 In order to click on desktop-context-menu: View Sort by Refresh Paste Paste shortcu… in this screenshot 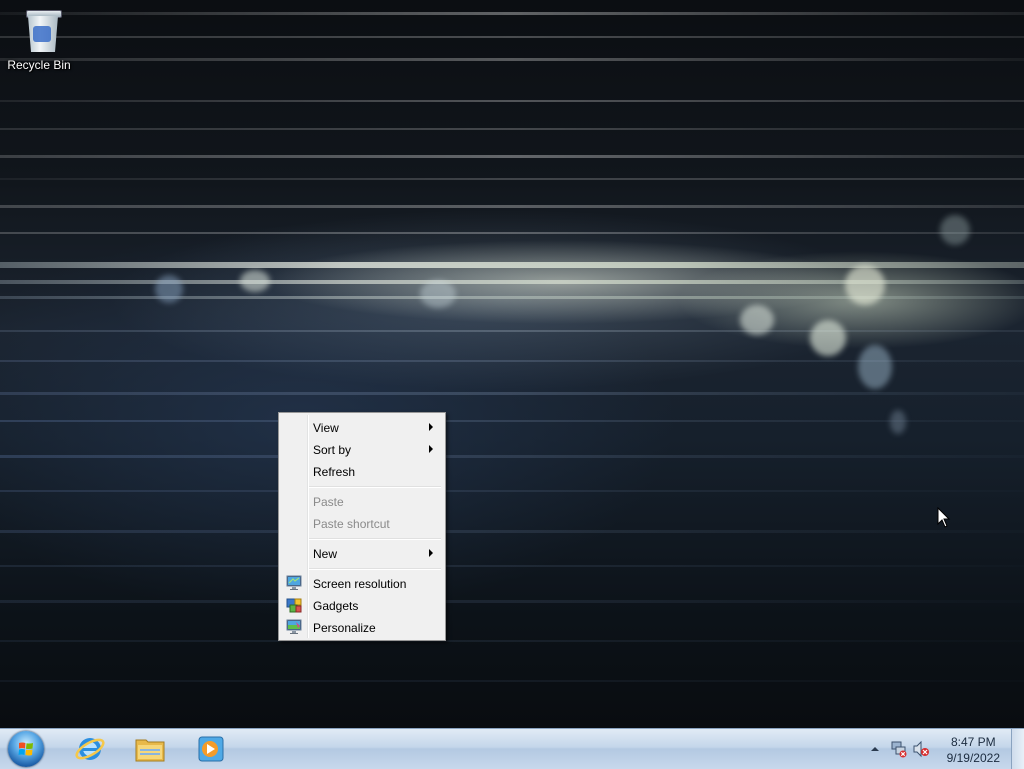, I will do `click(362, 526)`.